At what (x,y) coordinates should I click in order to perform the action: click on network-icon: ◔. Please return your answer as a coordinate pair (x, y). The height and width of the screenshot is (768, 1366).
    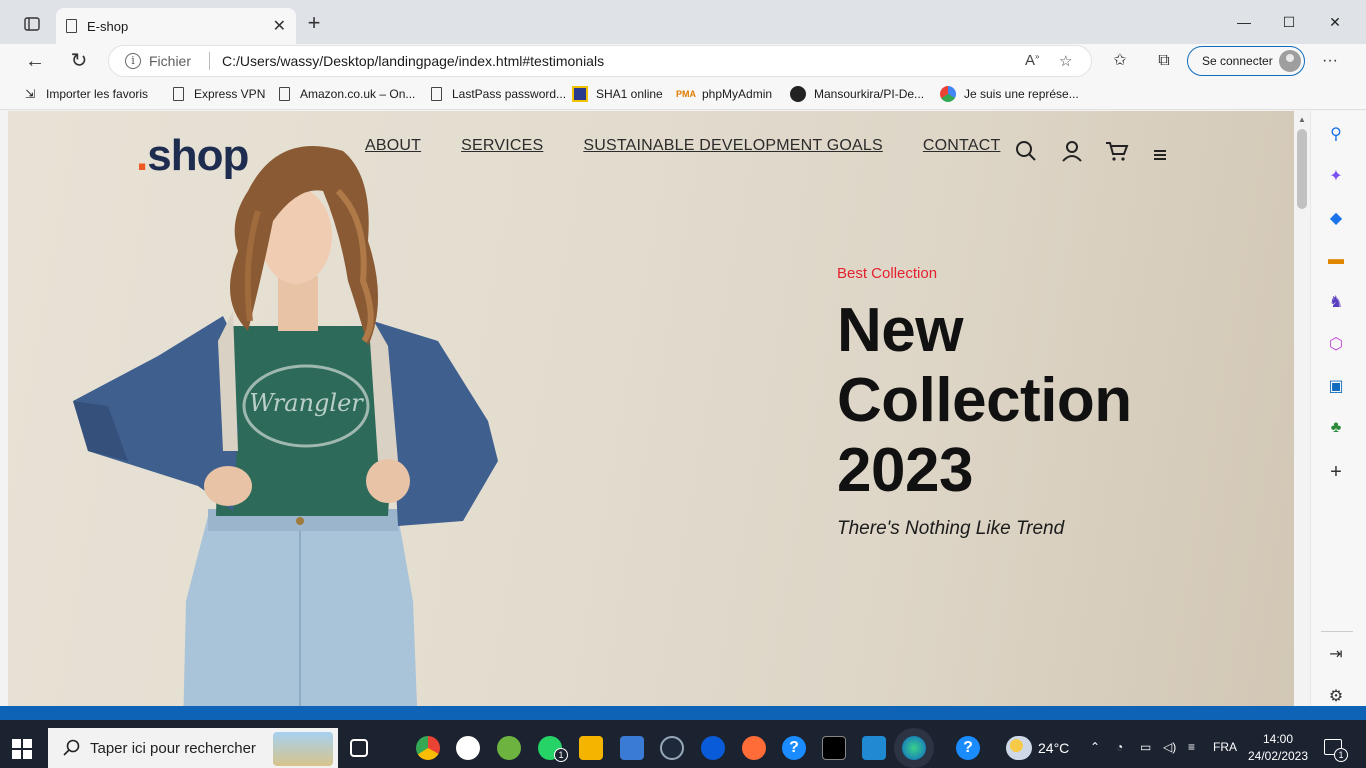
    Looking at the image, I should click on (1119, 747).